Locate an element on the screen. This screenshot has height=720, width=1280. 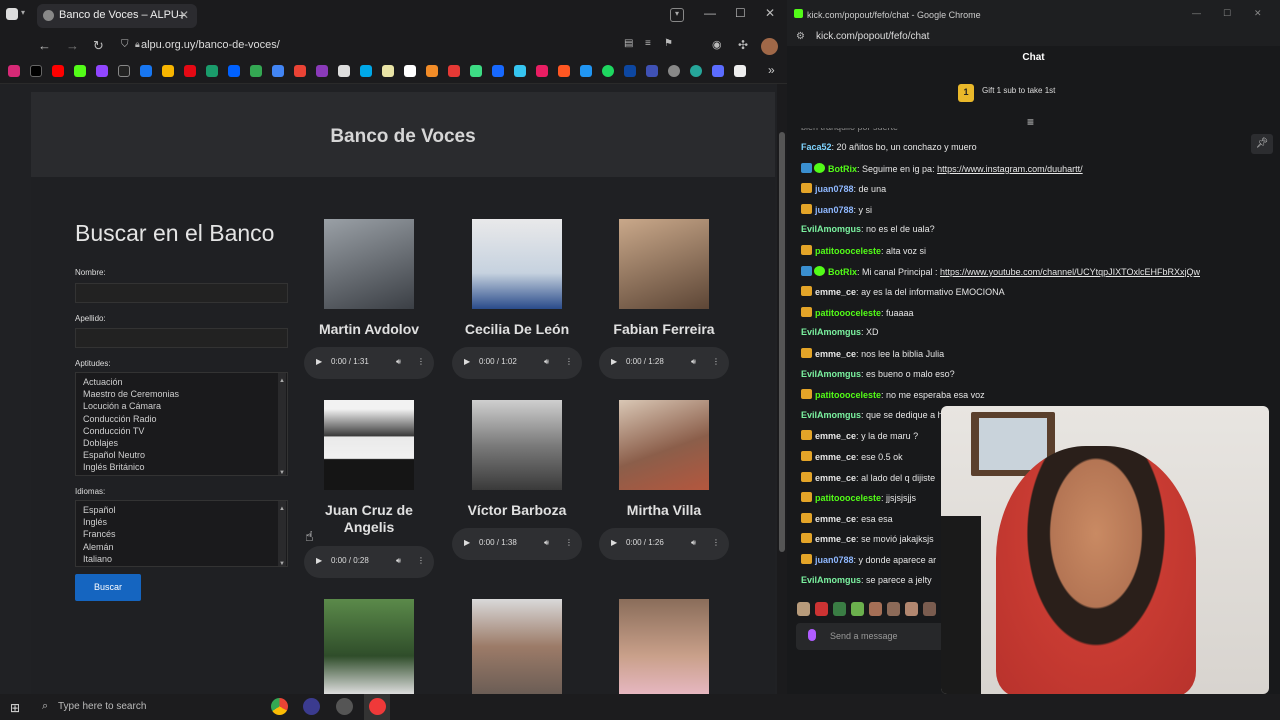
gmail-icon is located at coordinates (300, 71).